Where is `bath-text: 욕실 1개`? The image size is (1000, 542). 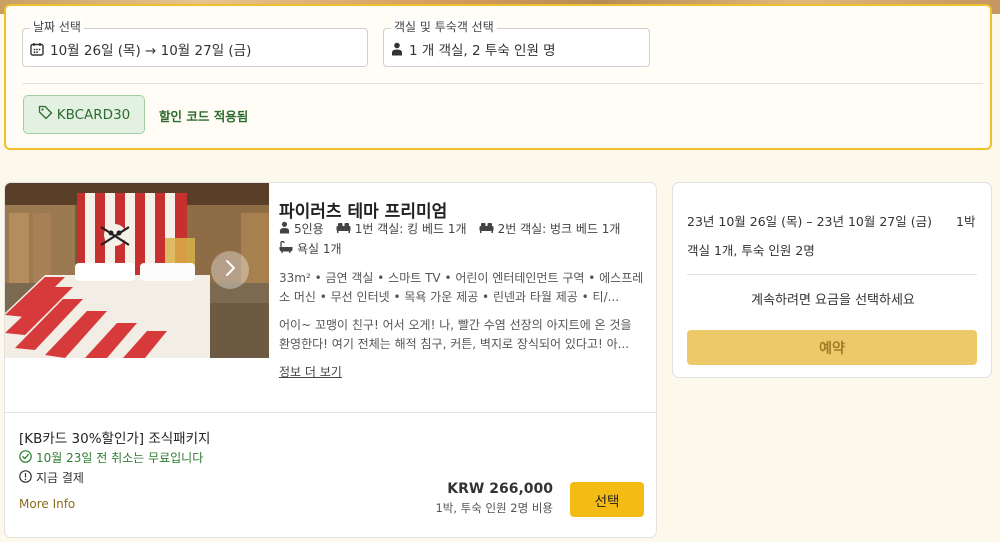 bath-text: 욕실 1개 is located at coordinates (319, 249).